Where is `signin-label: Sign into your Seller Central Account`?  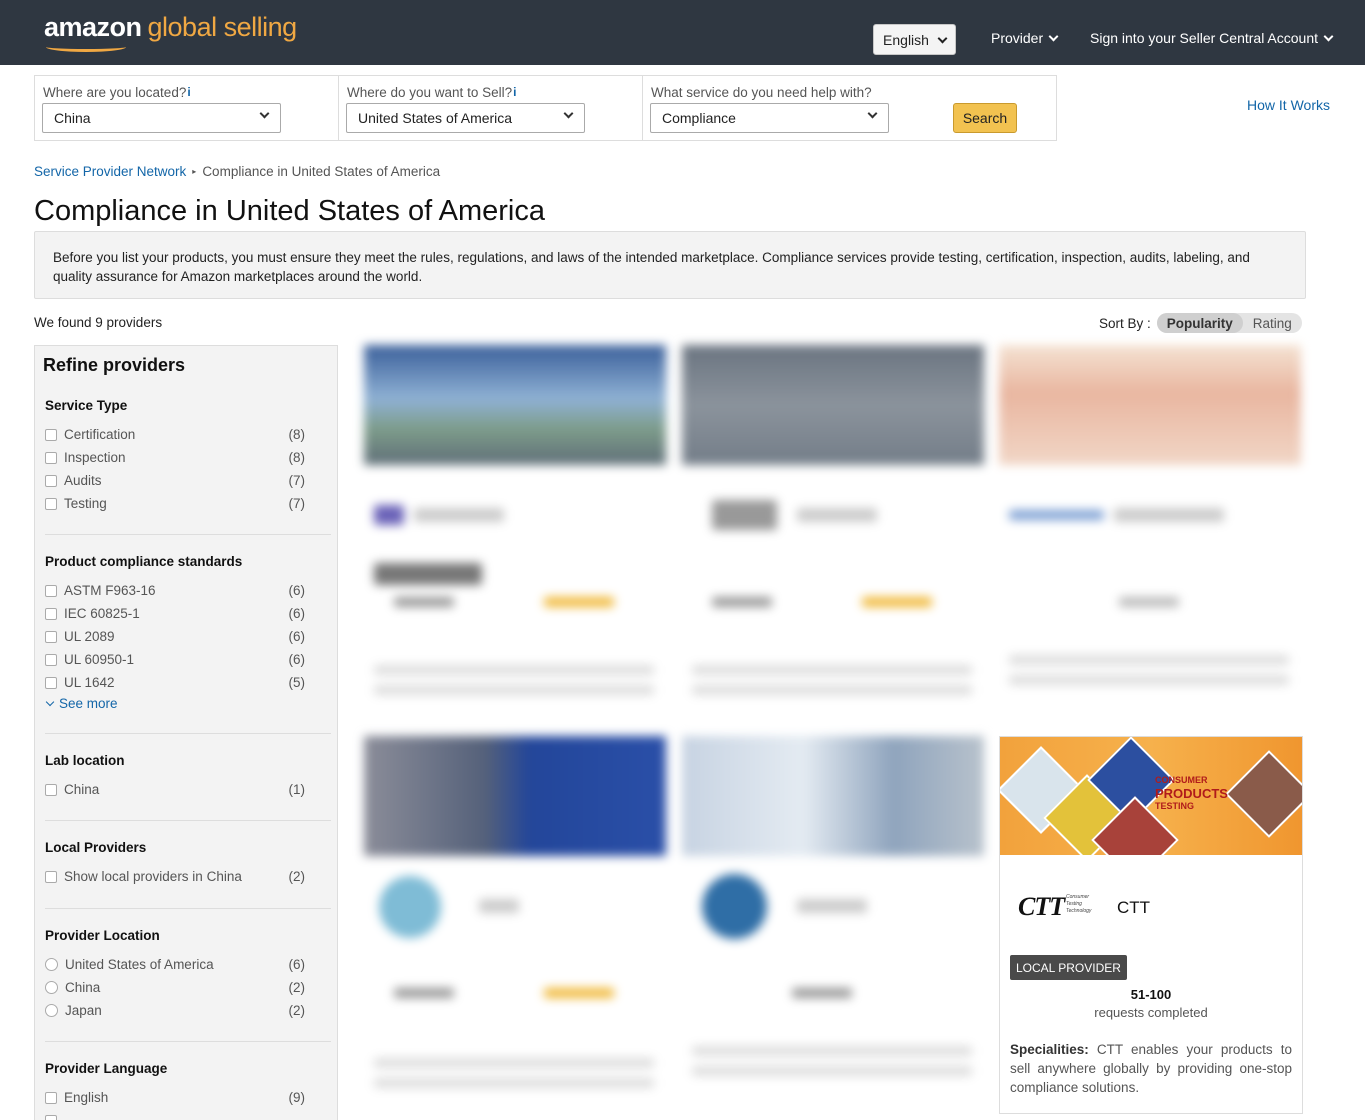
signin-label: Sign into your Seller Central Account is located at coordinates (1204, 38).